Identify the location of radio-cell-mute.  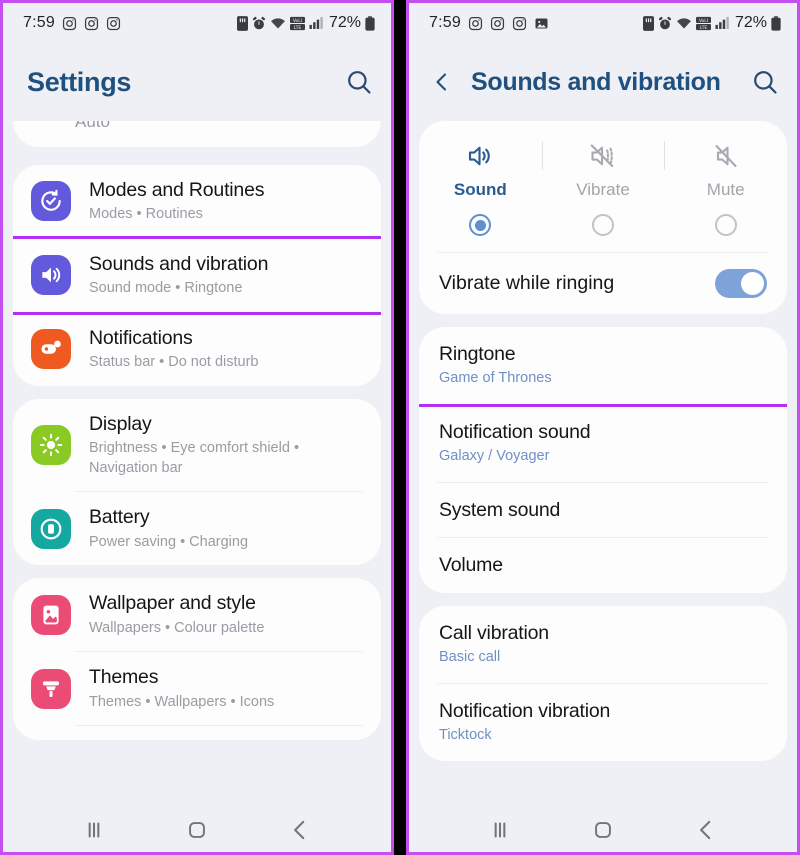
(725, 225).